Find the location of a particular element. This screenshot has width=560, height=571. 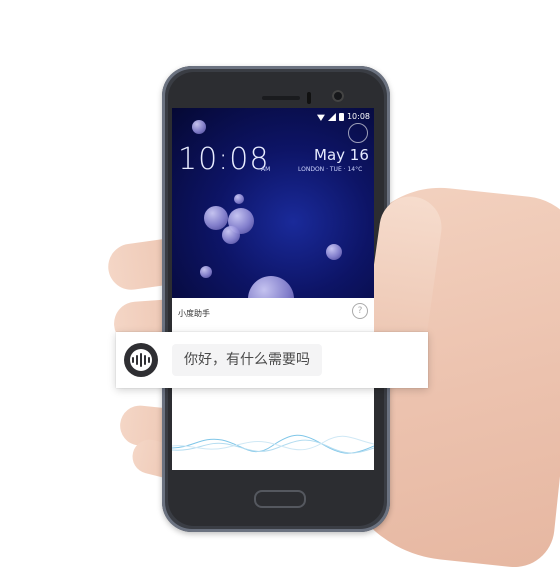

voice-icon-inner is located at coordinates (141, 360).